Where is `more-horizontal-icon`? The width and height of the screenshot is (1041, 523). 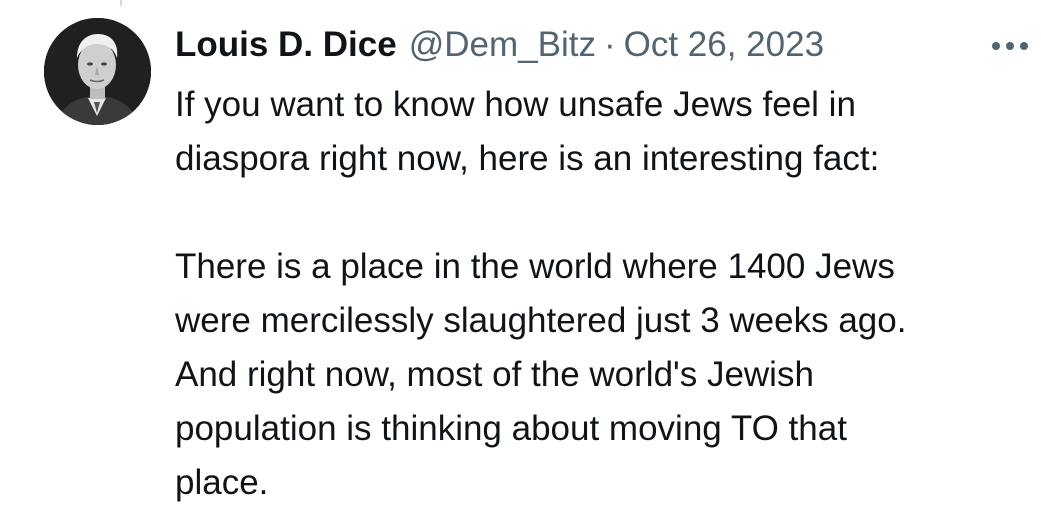
more-horizontal-icon is located at coordinates (1010, 46).